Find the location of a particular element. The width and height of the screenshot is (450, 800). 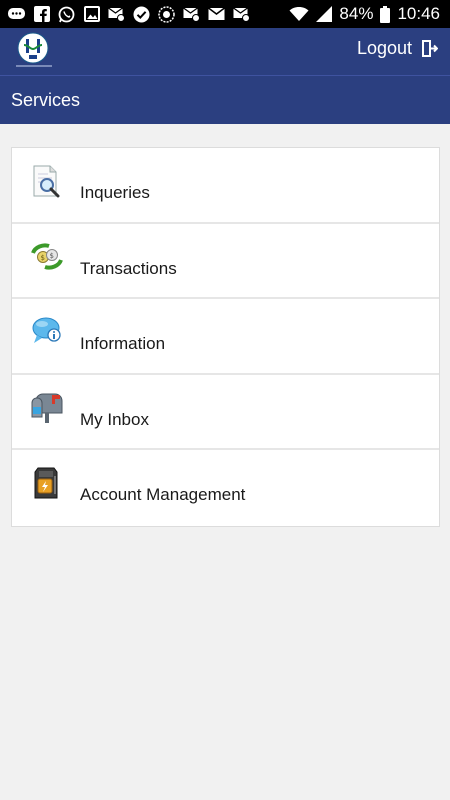

status-bar: 84% 10:46 is located at coordinates (225, 14).